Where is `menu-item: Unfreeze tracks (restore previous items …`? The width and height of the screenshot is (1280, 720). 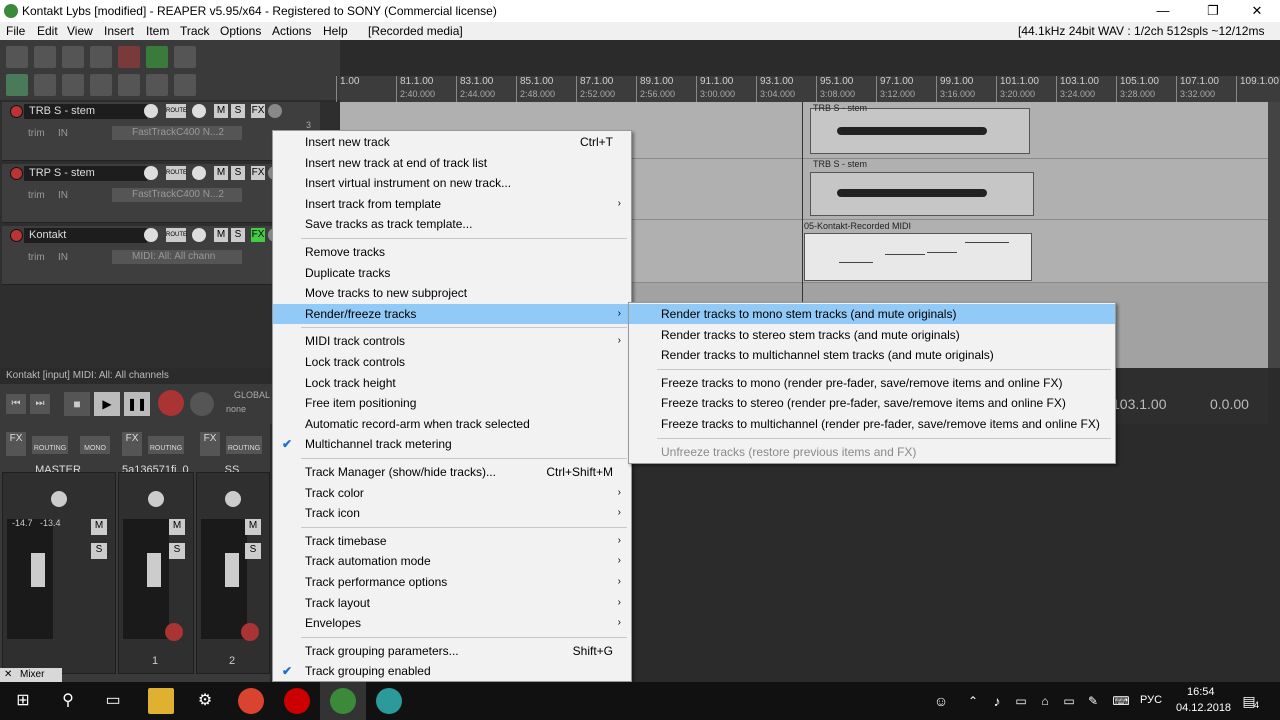
menu-item: Unfreeze tracks (restore previous items … is located at coordinates (872, 452).